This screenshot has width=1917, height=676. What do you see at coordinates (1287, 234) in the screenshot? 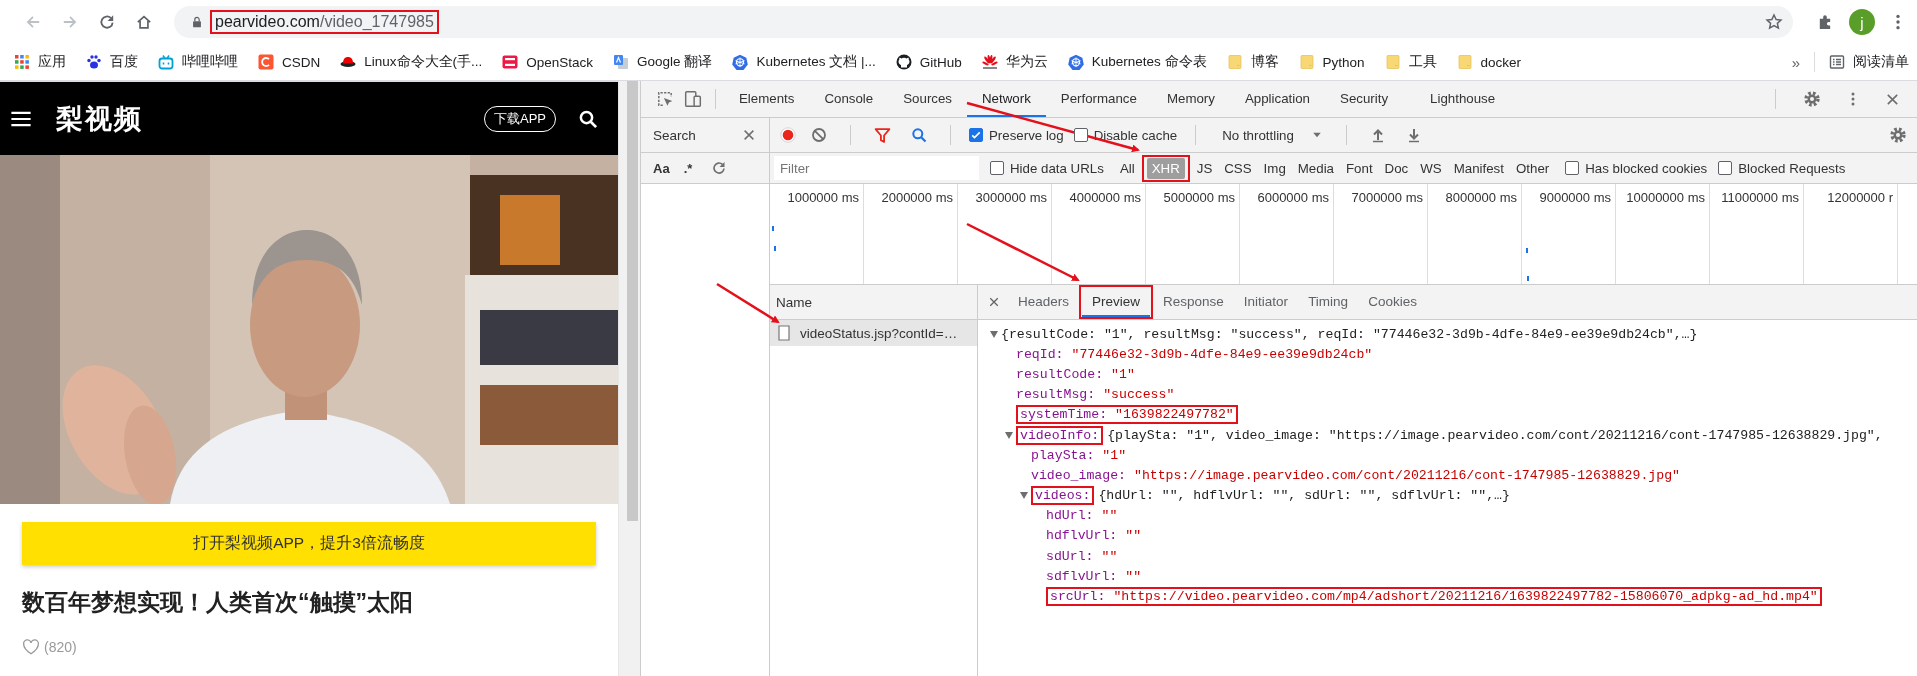
I see `timeline-tick-label: 6000000 ms` at bounding box center [1287, 234].